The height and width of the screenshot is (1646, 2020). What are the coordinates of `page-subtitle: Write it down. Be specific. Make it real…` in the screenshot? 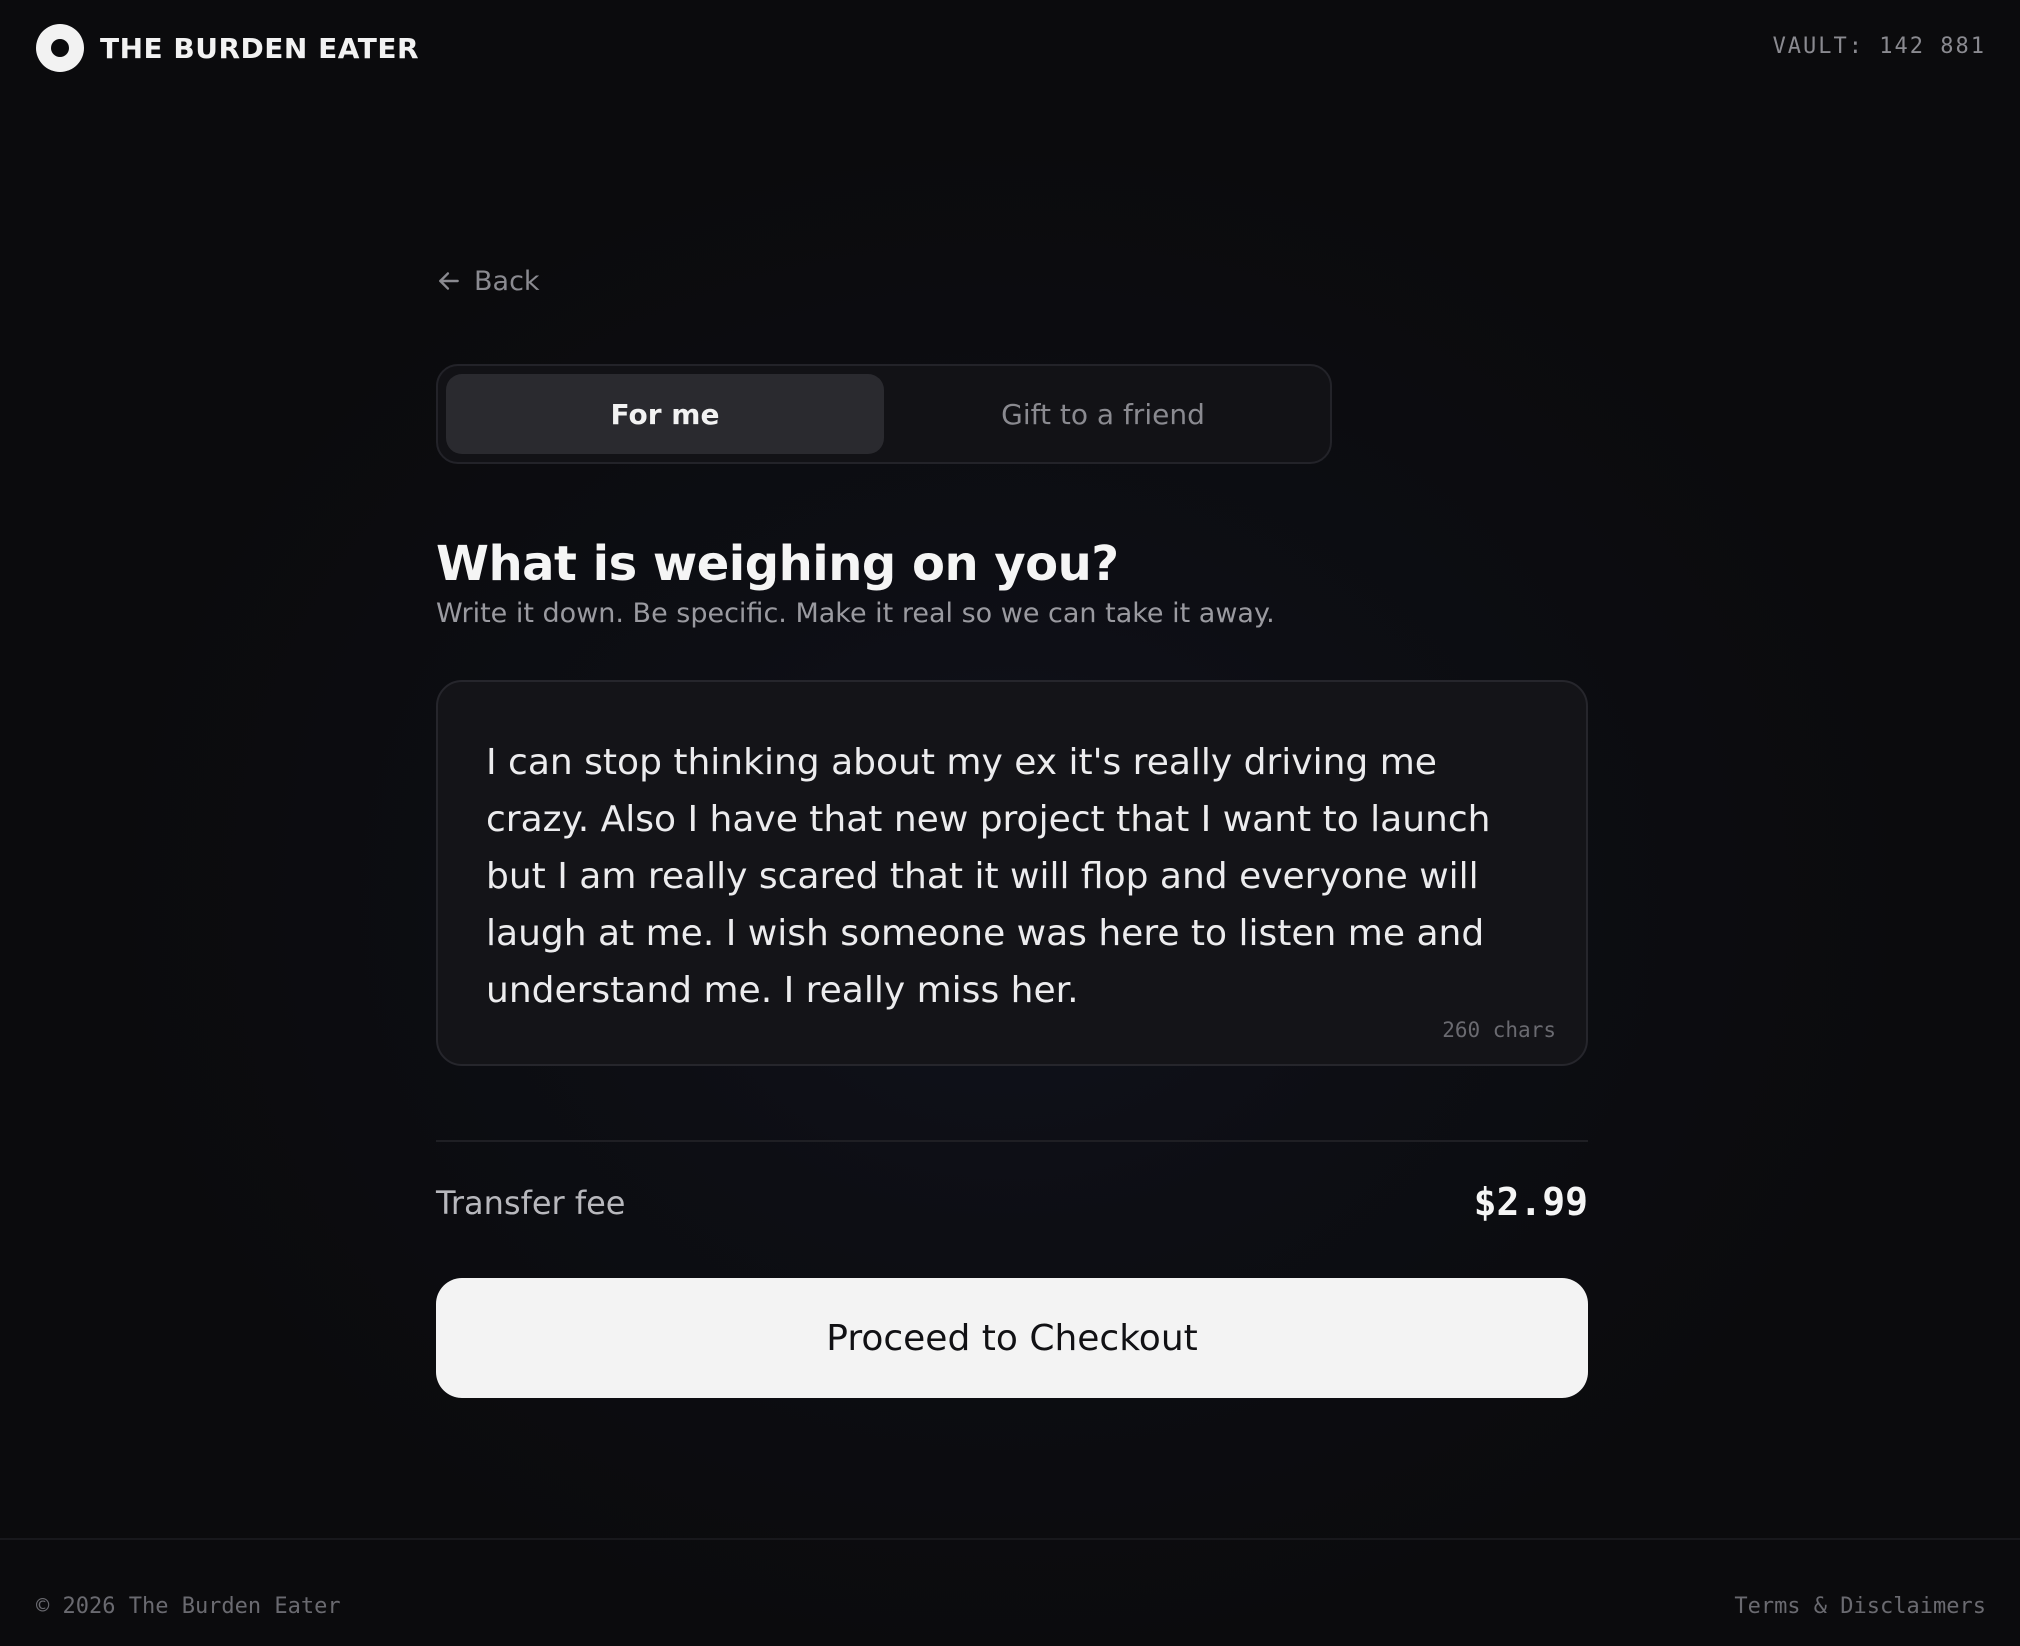 It's located at (855, 613).